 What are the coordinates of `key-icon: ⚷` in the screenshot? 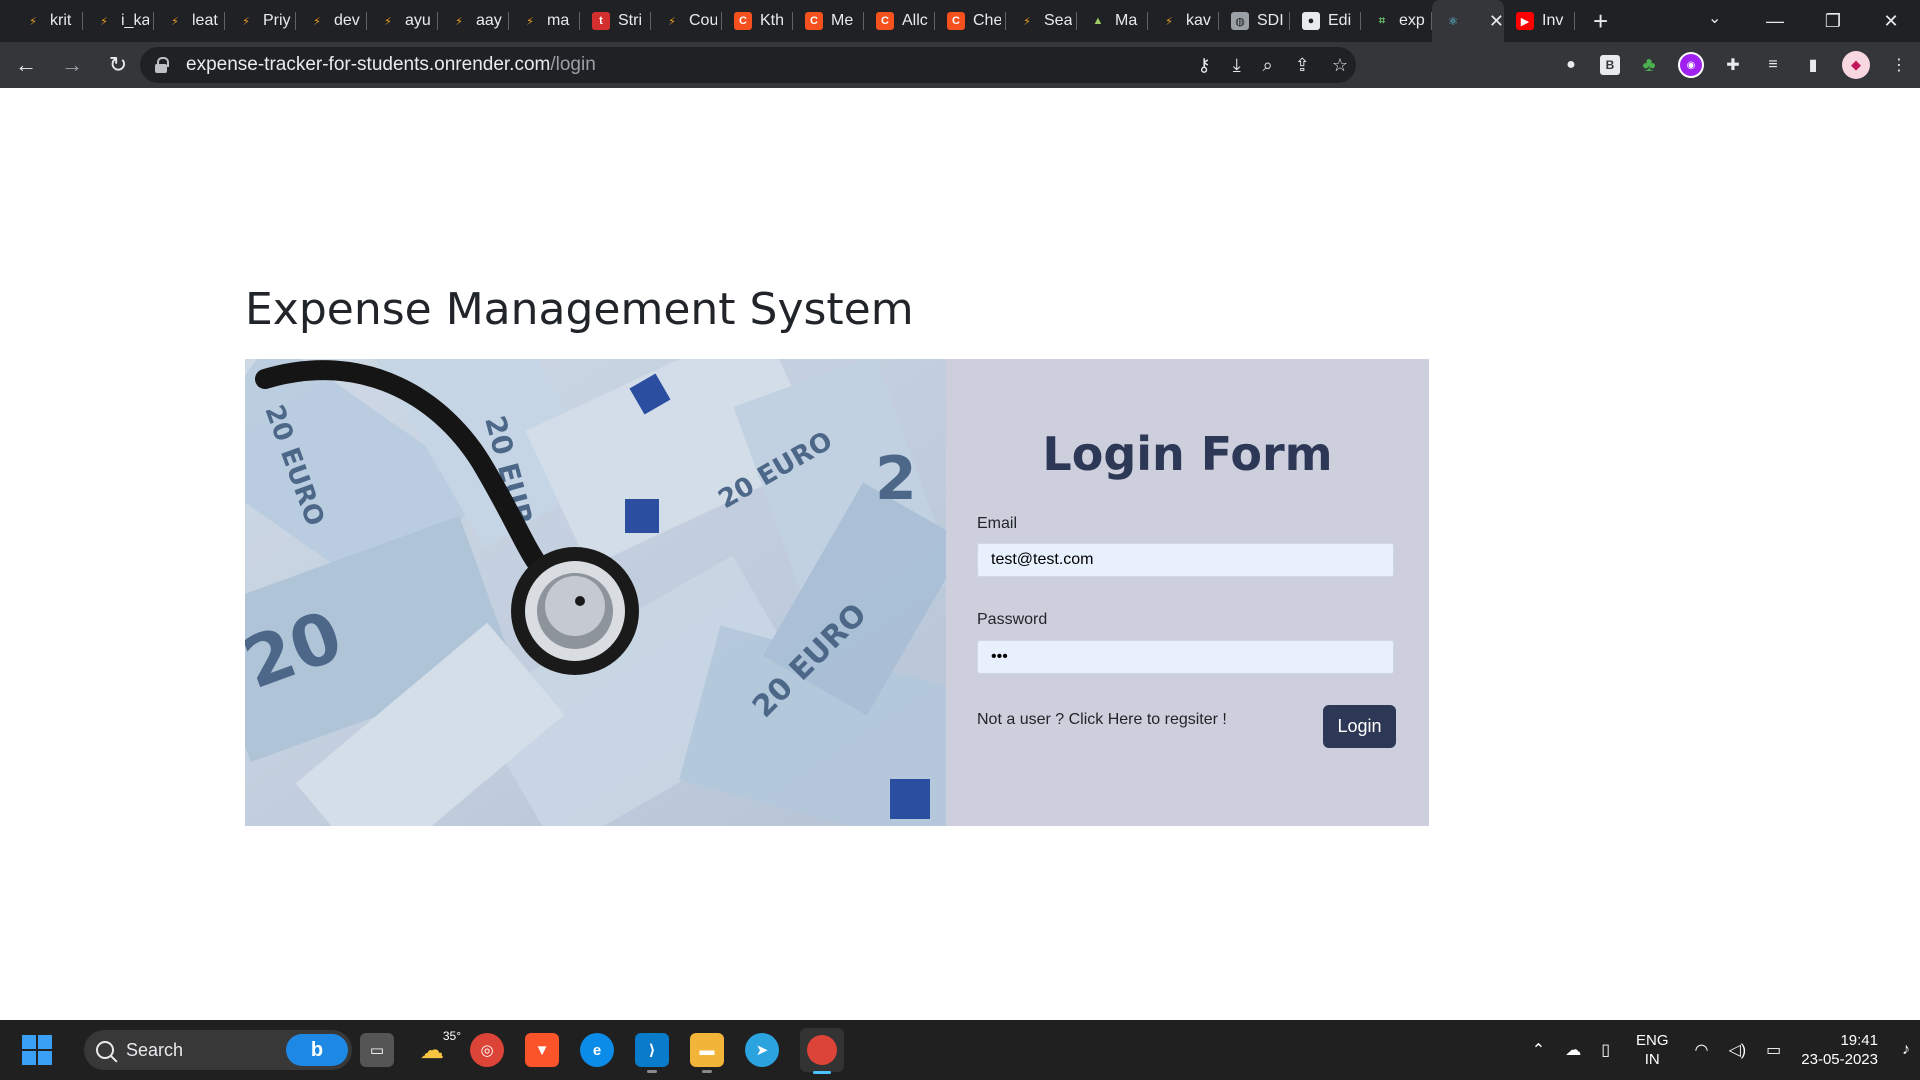 It's located at (1204, 65).